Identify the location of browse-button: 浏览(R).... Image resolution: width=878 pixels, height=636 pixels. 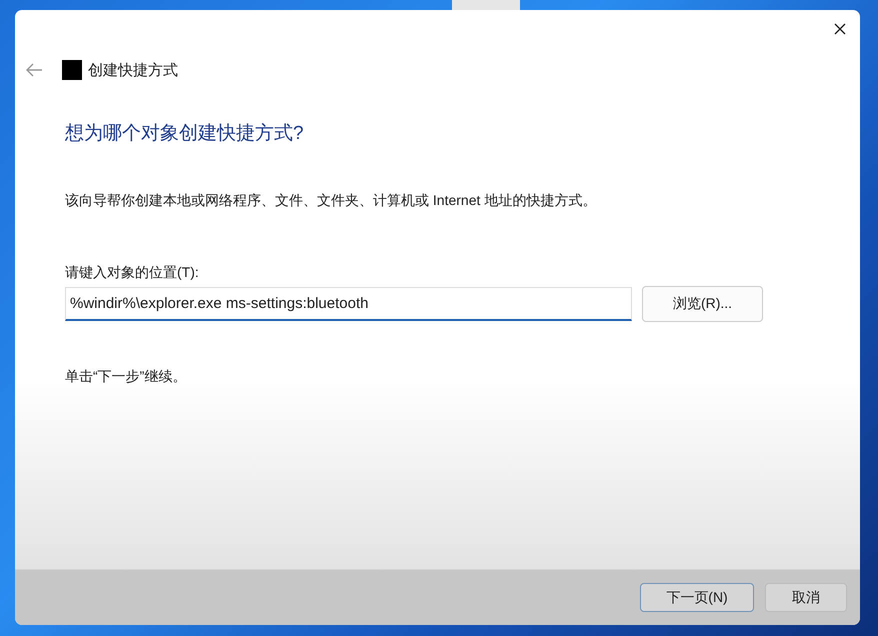
(702, 304).